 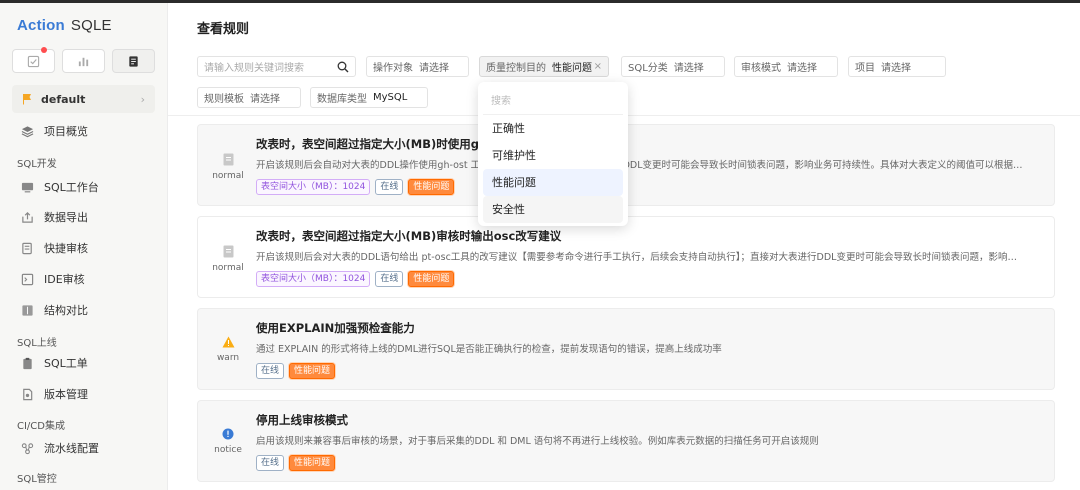 I want to click on rules-button, so click(x=133, y=61).